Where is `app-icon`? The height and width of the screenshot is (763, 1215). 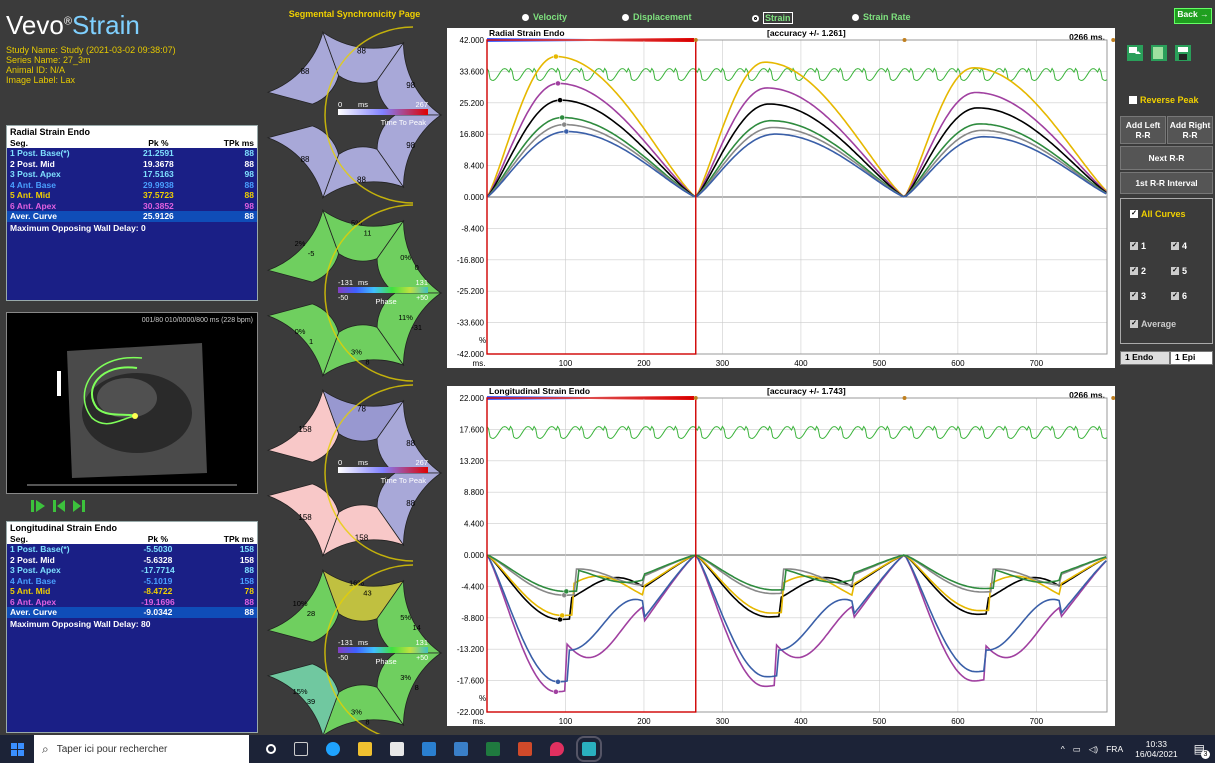 app-icon is located at coordinates (461, 749).